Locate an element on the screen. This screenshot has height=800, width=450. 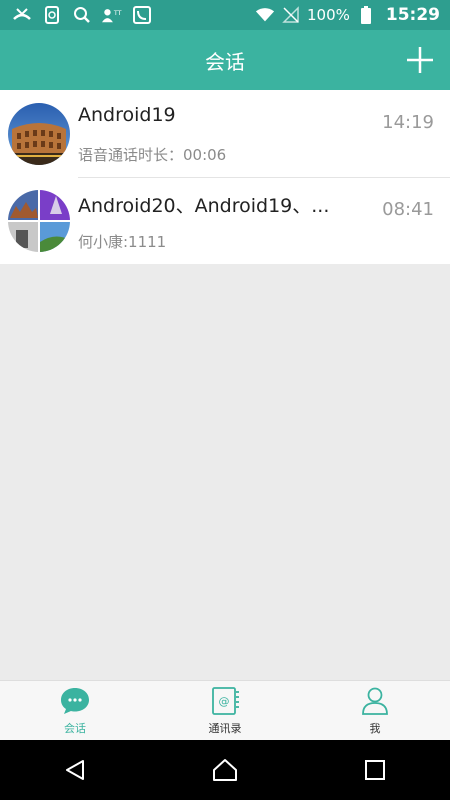
hd-call-icon is located at coordinates (142, 15).